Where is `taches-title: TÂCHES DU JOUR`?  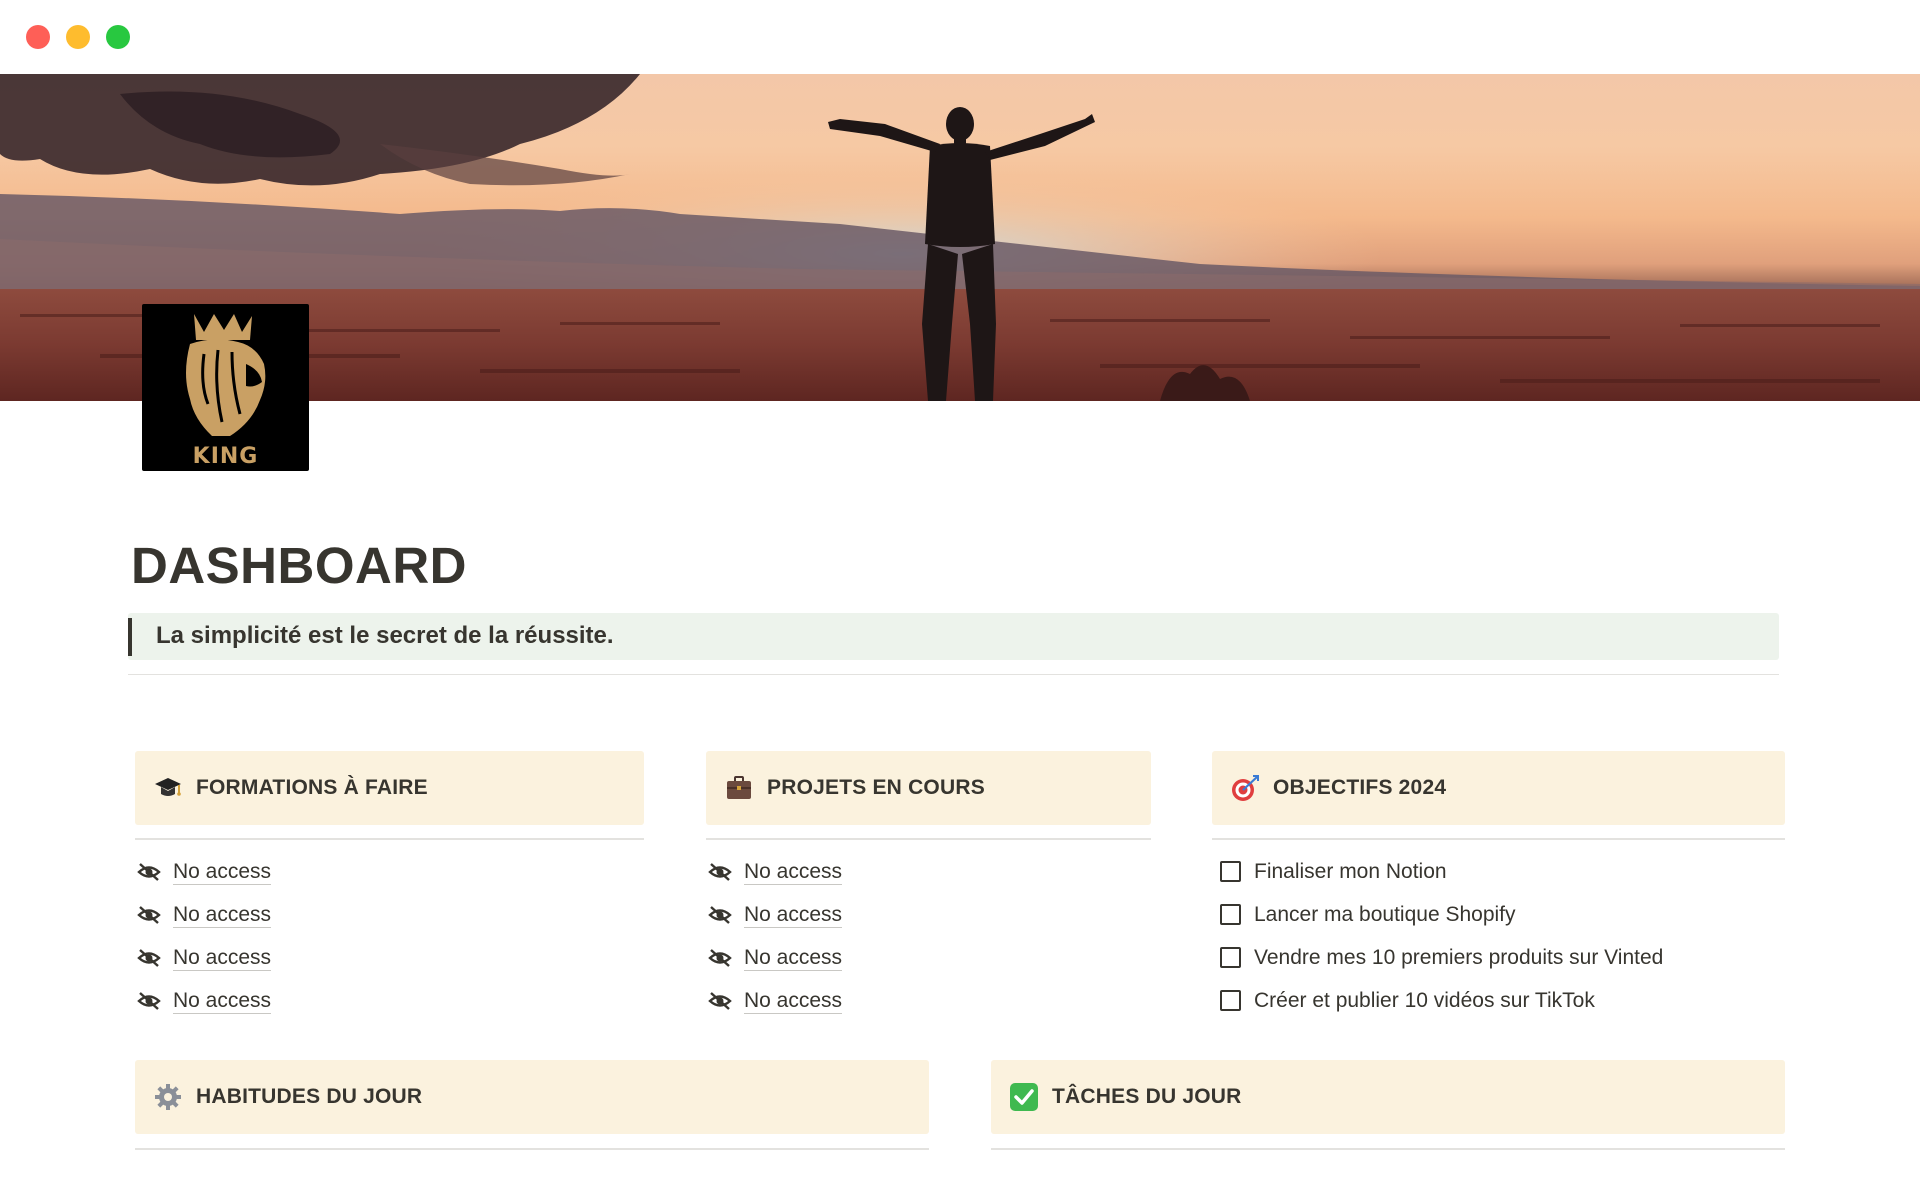 taches-title: TÂCHES DU JOUR is located at coordinates (1147, 1096).